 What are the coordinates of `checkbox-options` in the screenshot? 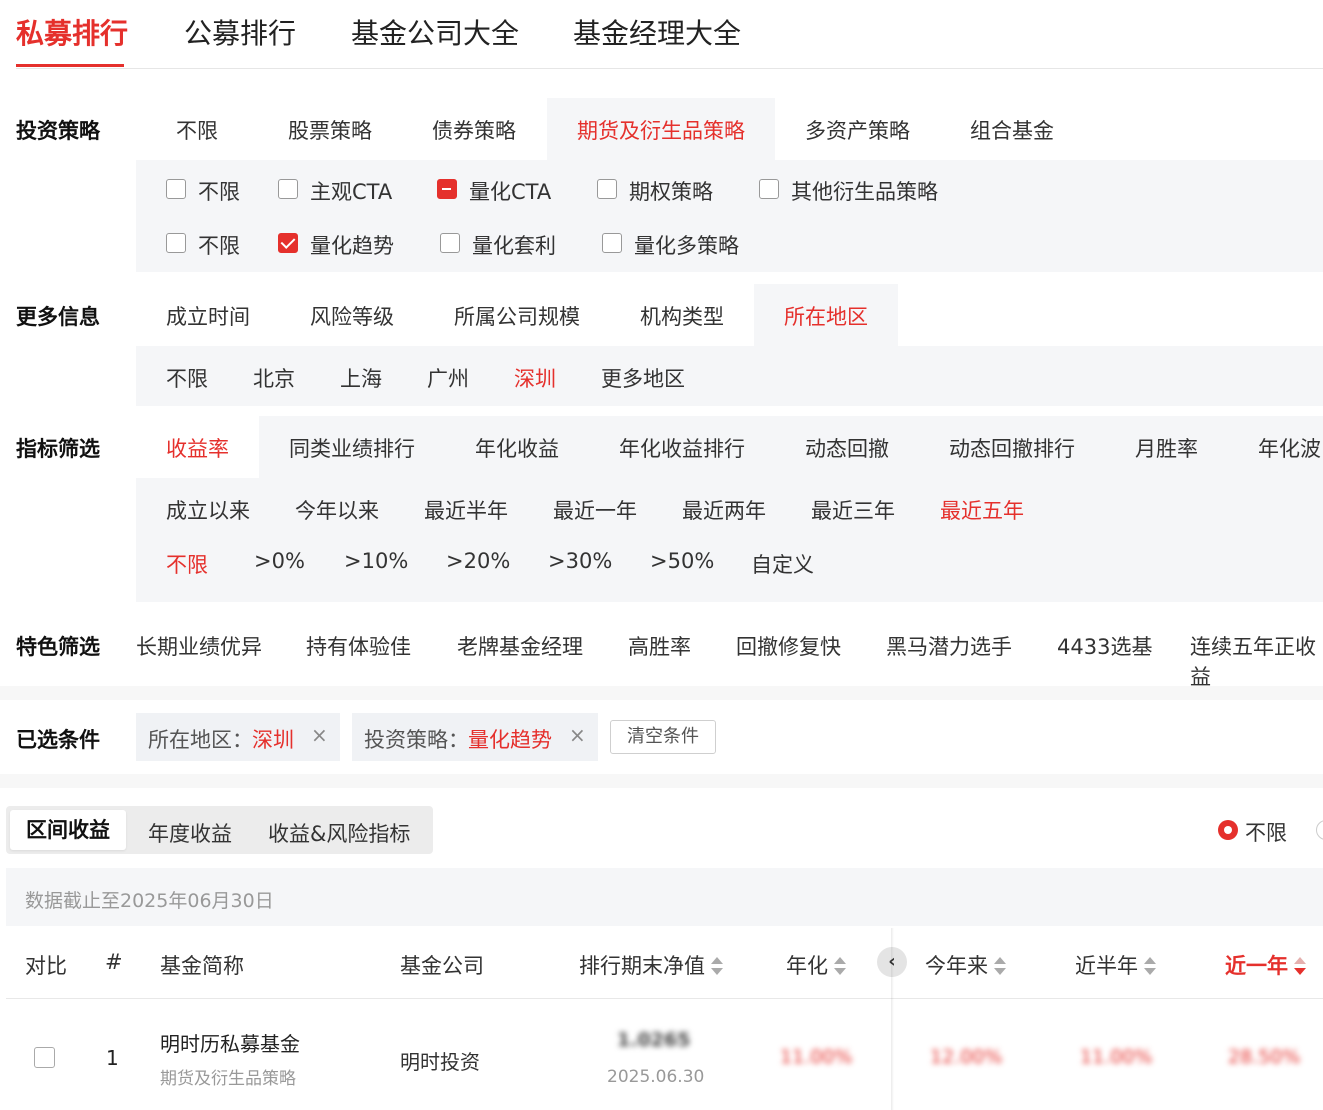 It's located at (607, 189).